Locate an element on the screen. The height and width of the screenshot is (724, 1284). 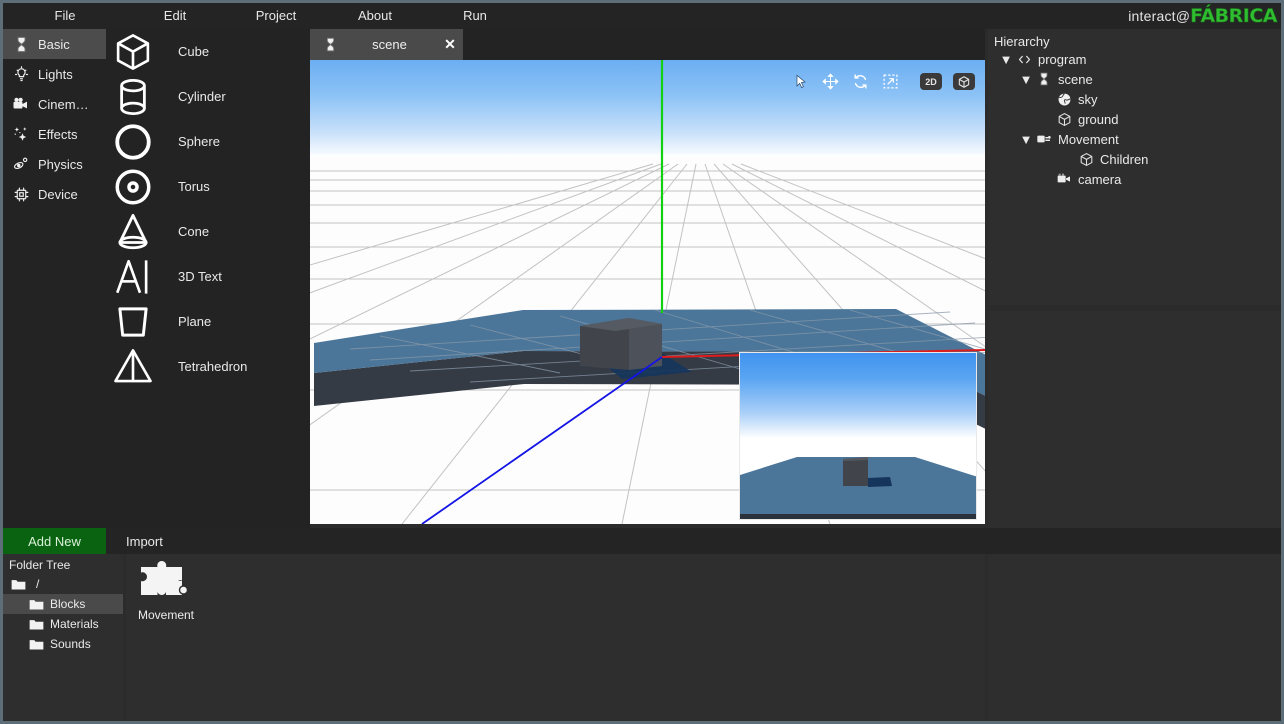
hierarchy-node-label: Movement is located at coordinates (1088, 139).